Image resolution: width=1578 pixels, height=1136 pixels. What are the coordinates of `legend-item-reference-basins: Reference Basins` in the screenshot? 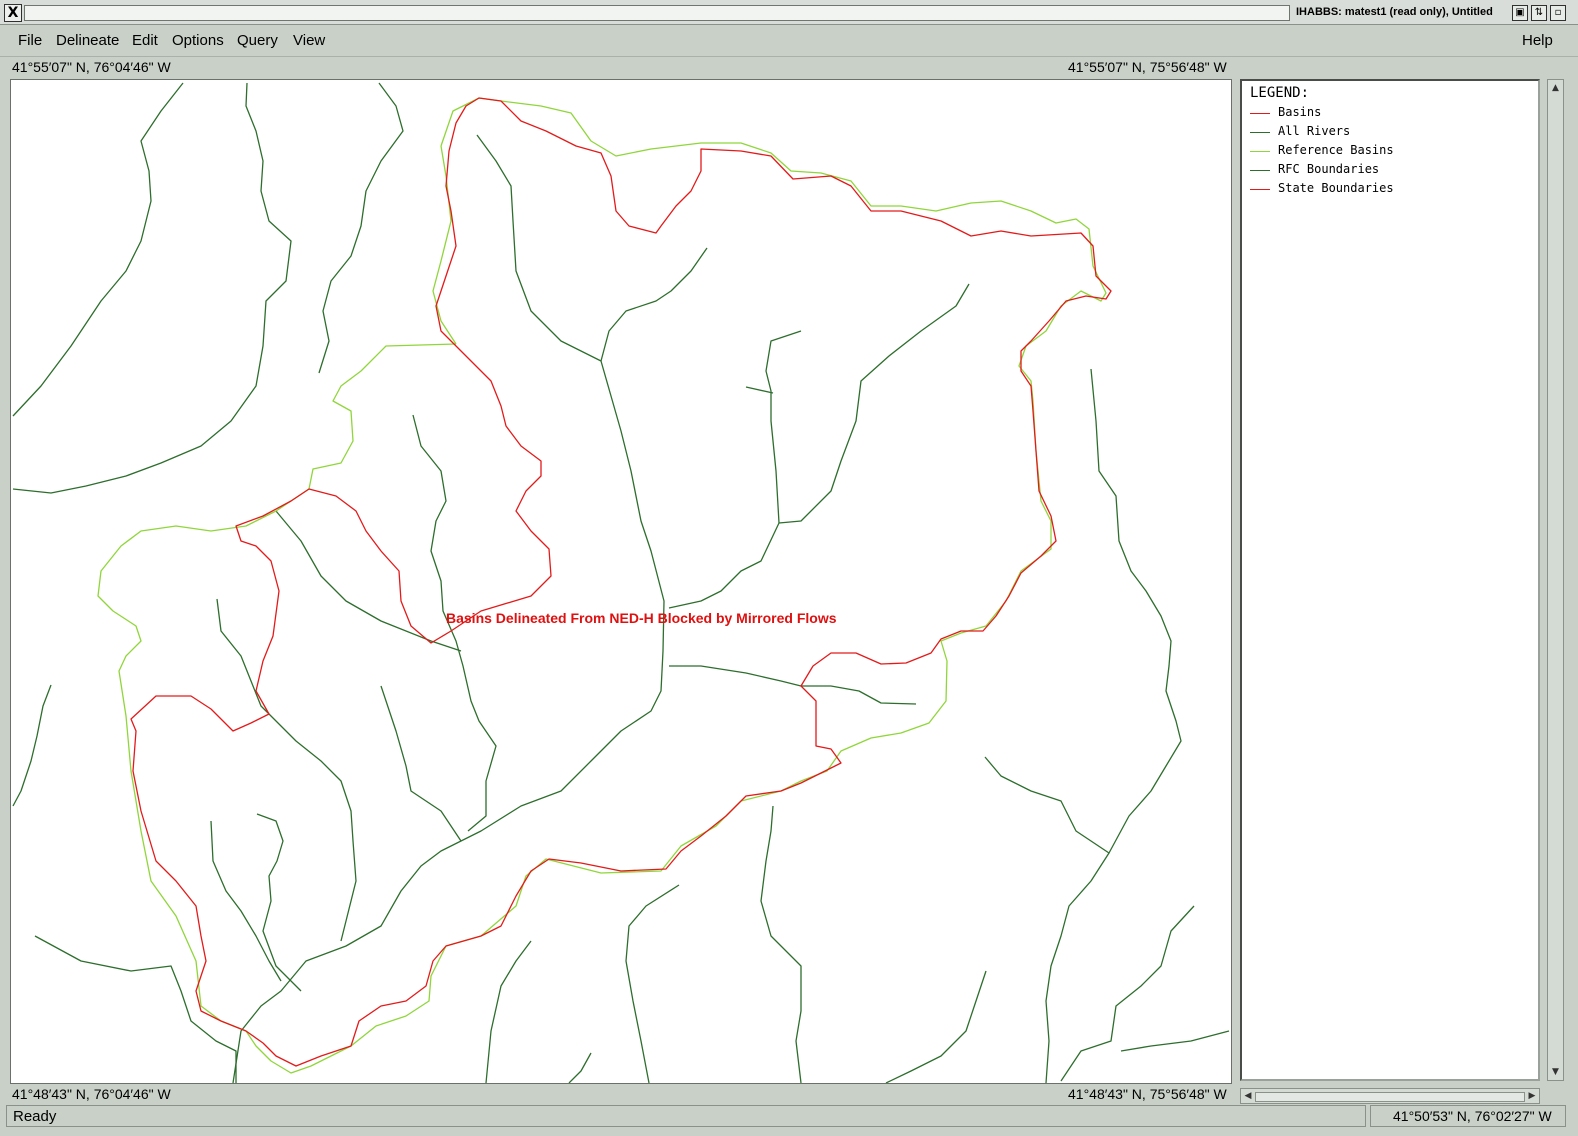 It's located at (1390, 152).